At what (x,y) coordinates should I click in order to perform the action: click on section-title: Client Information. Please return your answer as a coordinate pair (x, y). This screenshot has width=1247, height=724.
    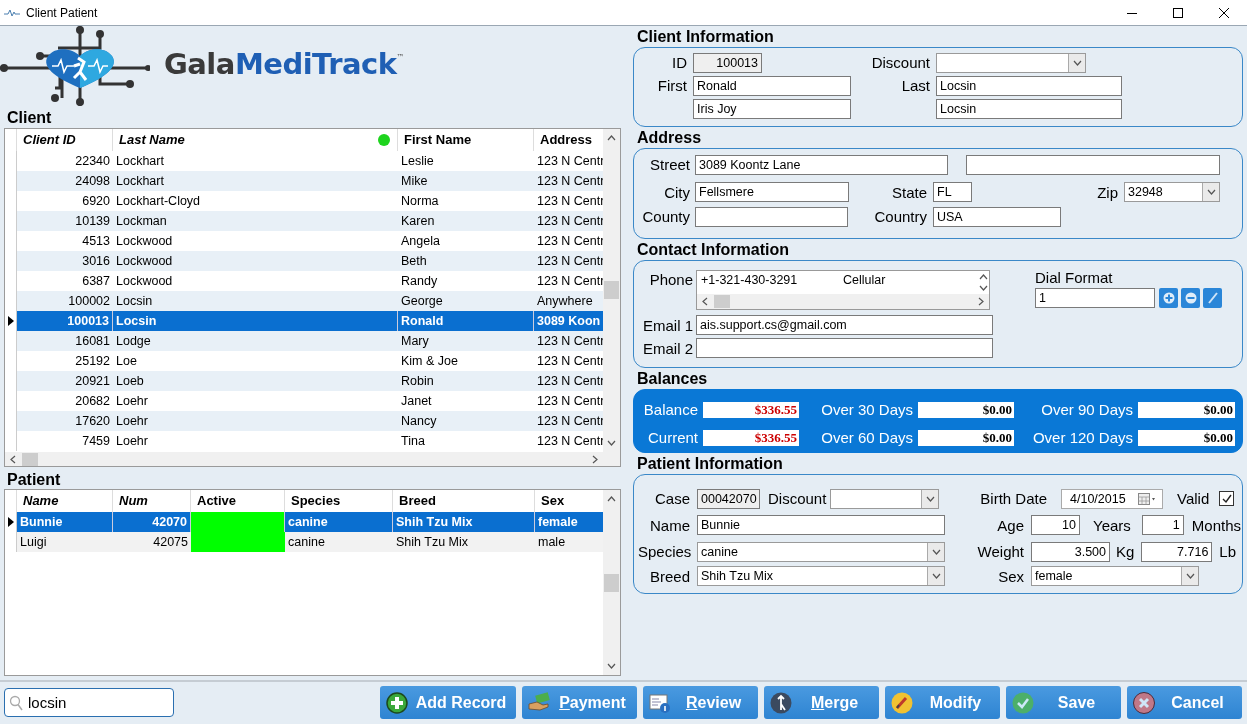
    Looking at the image, I should click on (705, 37).